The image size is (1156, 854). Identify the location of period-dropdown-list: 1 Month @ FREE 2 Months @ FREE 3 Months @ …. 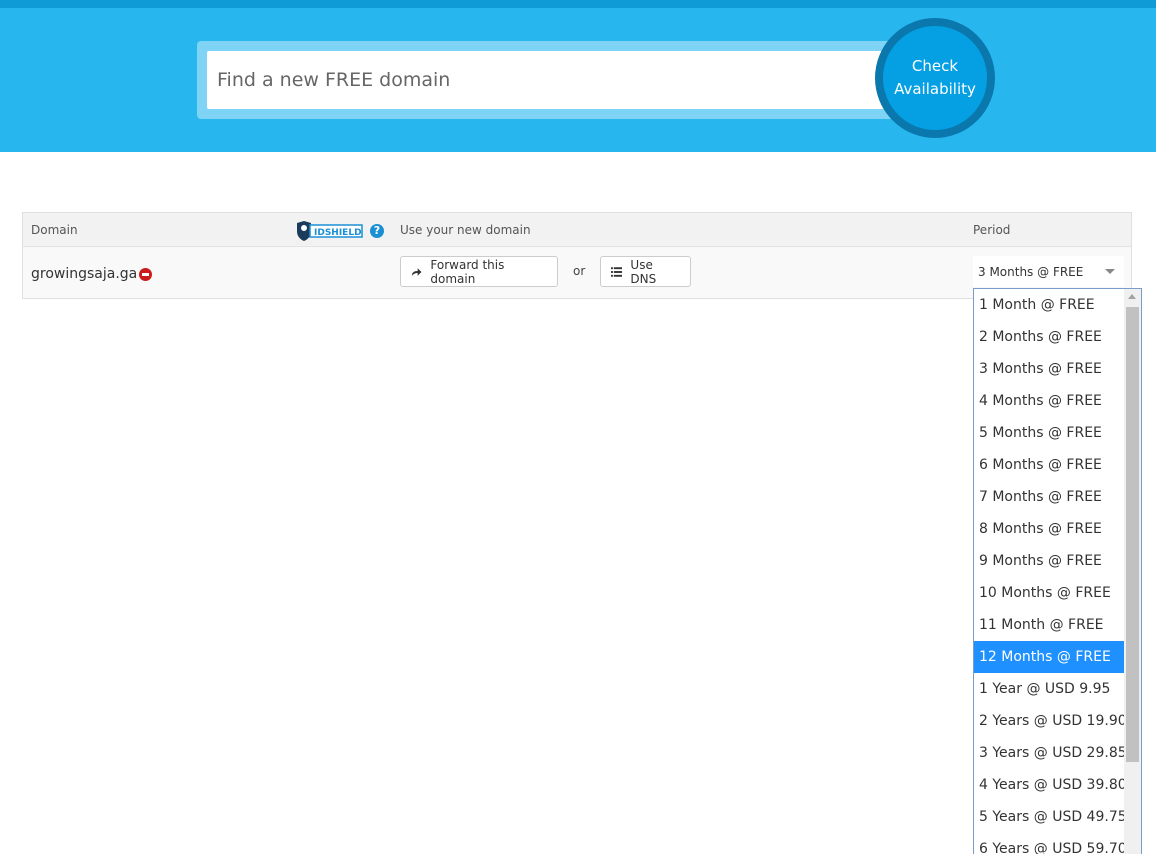
(1057, 571).